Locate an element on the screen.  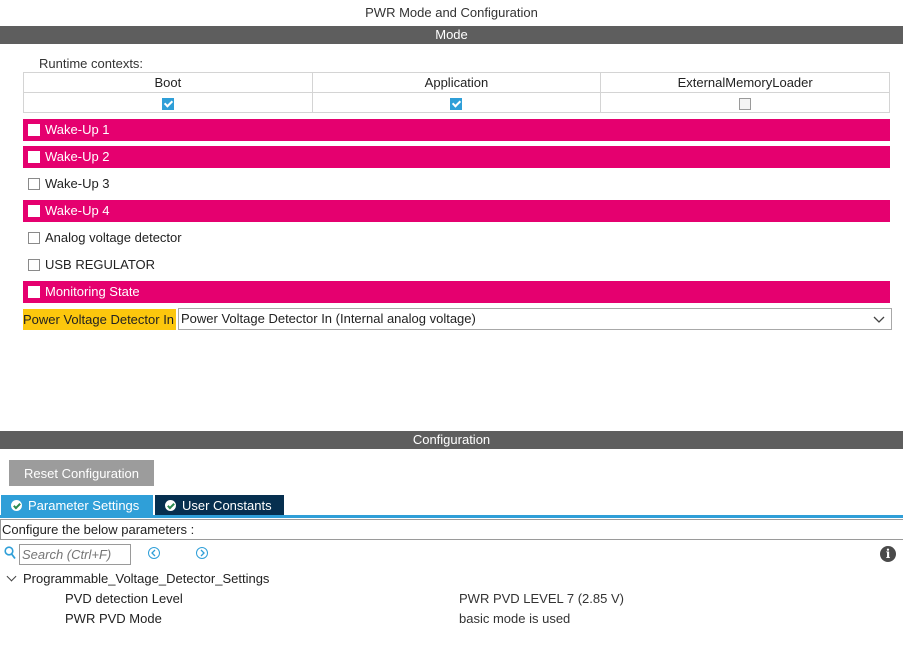
param-name-pwr-pvd-mode: PWR PVD Mode is located at coordinates (113, 618).